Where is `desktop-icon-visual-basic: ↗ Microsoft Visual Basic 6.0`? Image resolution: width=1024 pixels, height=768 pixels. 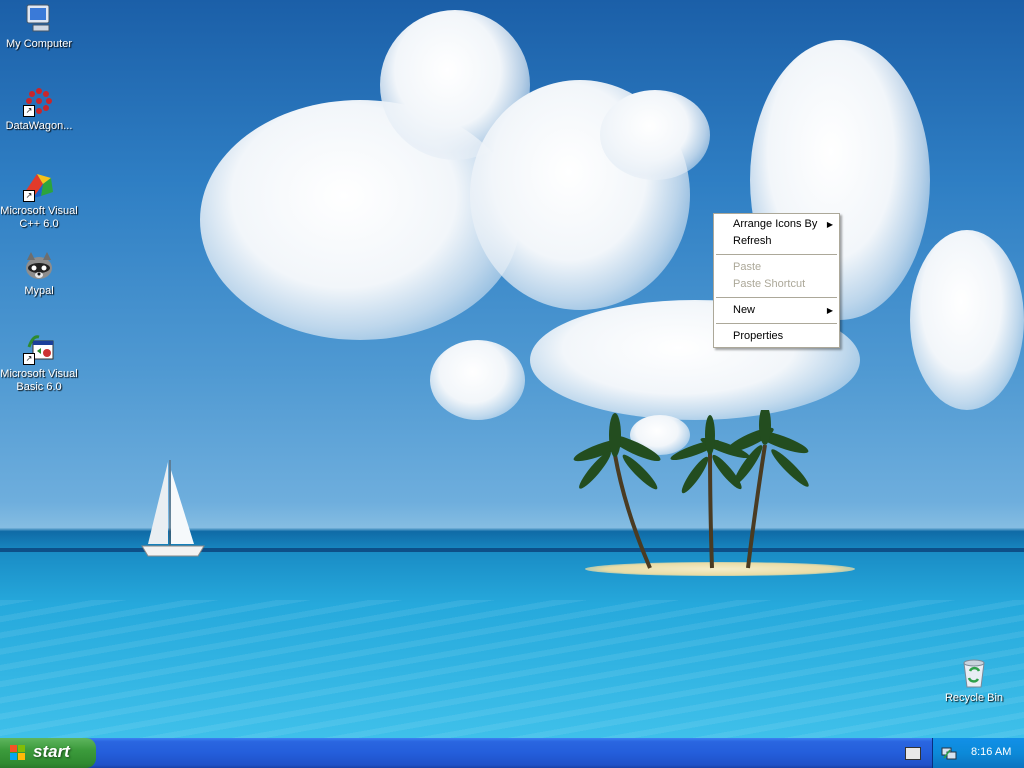 desktop-icon-visual-basic: ↗ Microsoft Visual Basic 6.0 is located at coordinates (39, 363).